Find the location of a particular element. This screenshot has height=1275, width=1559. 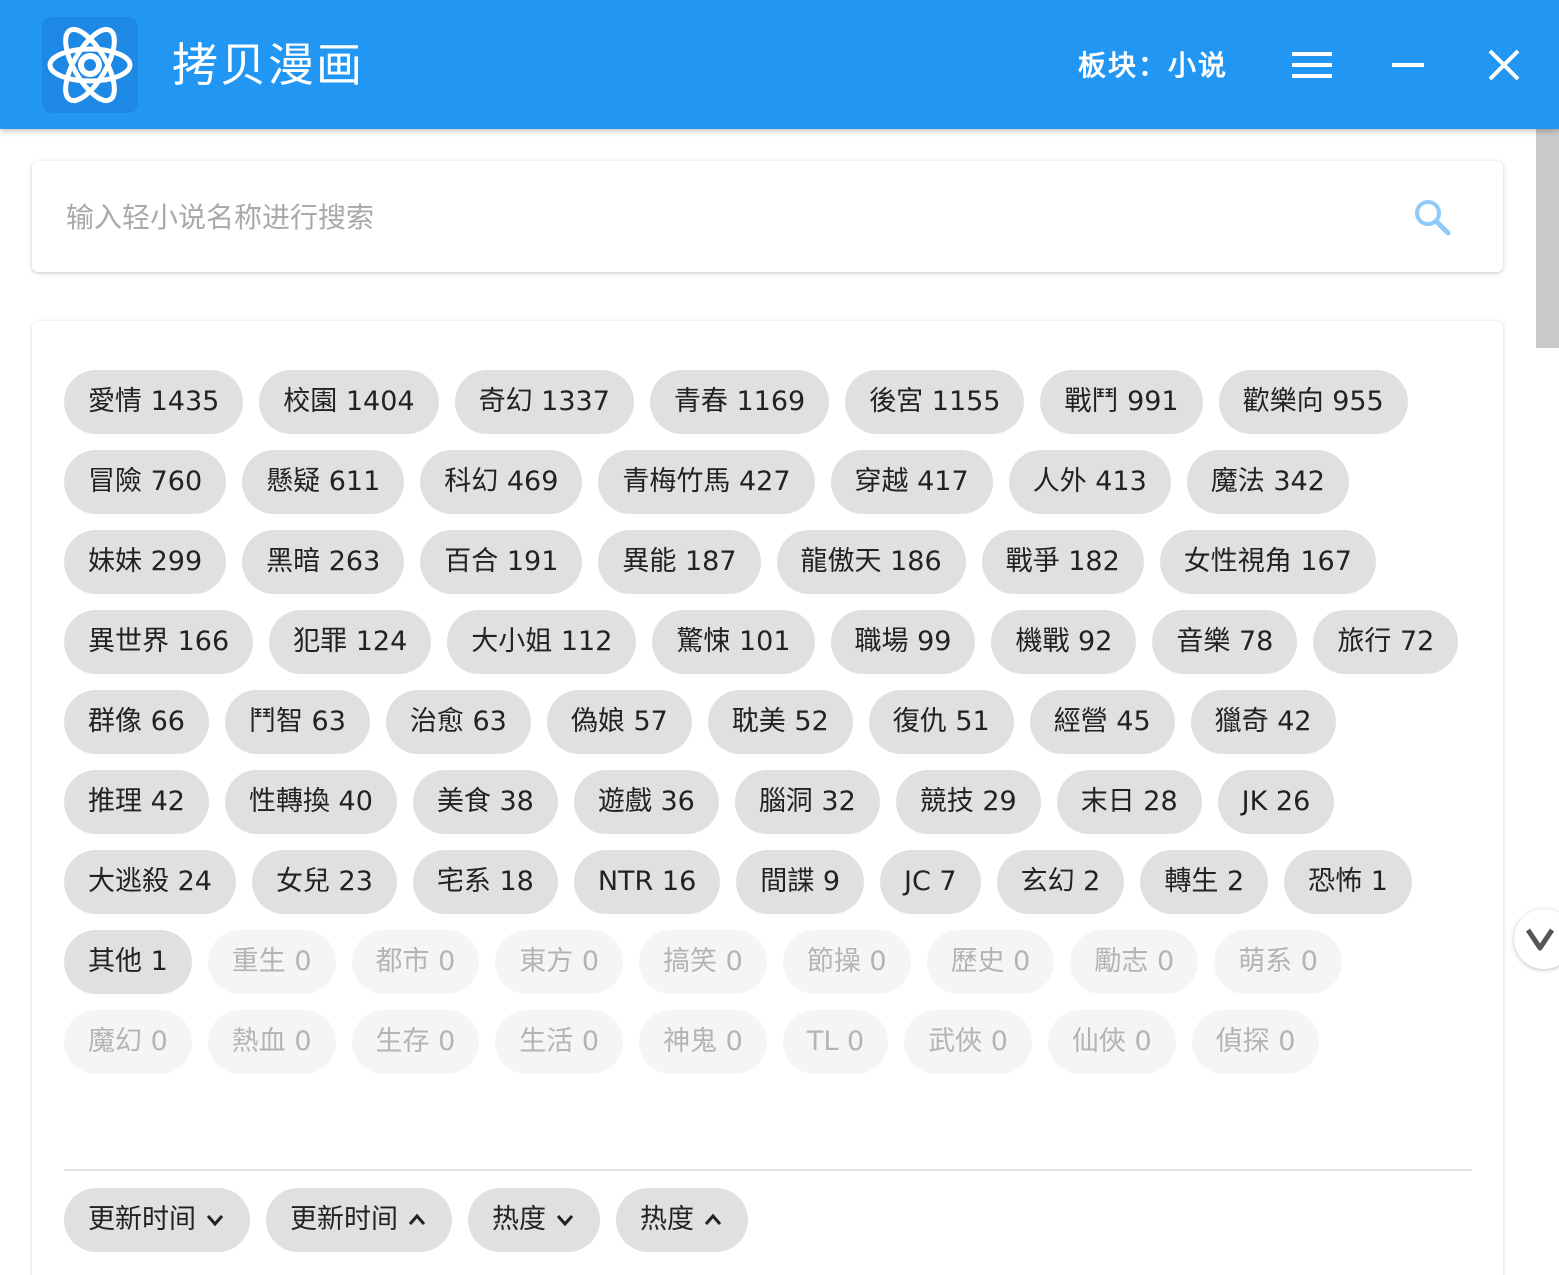

tag-chip: 宅系 18 is located at coordinates (485, 882).